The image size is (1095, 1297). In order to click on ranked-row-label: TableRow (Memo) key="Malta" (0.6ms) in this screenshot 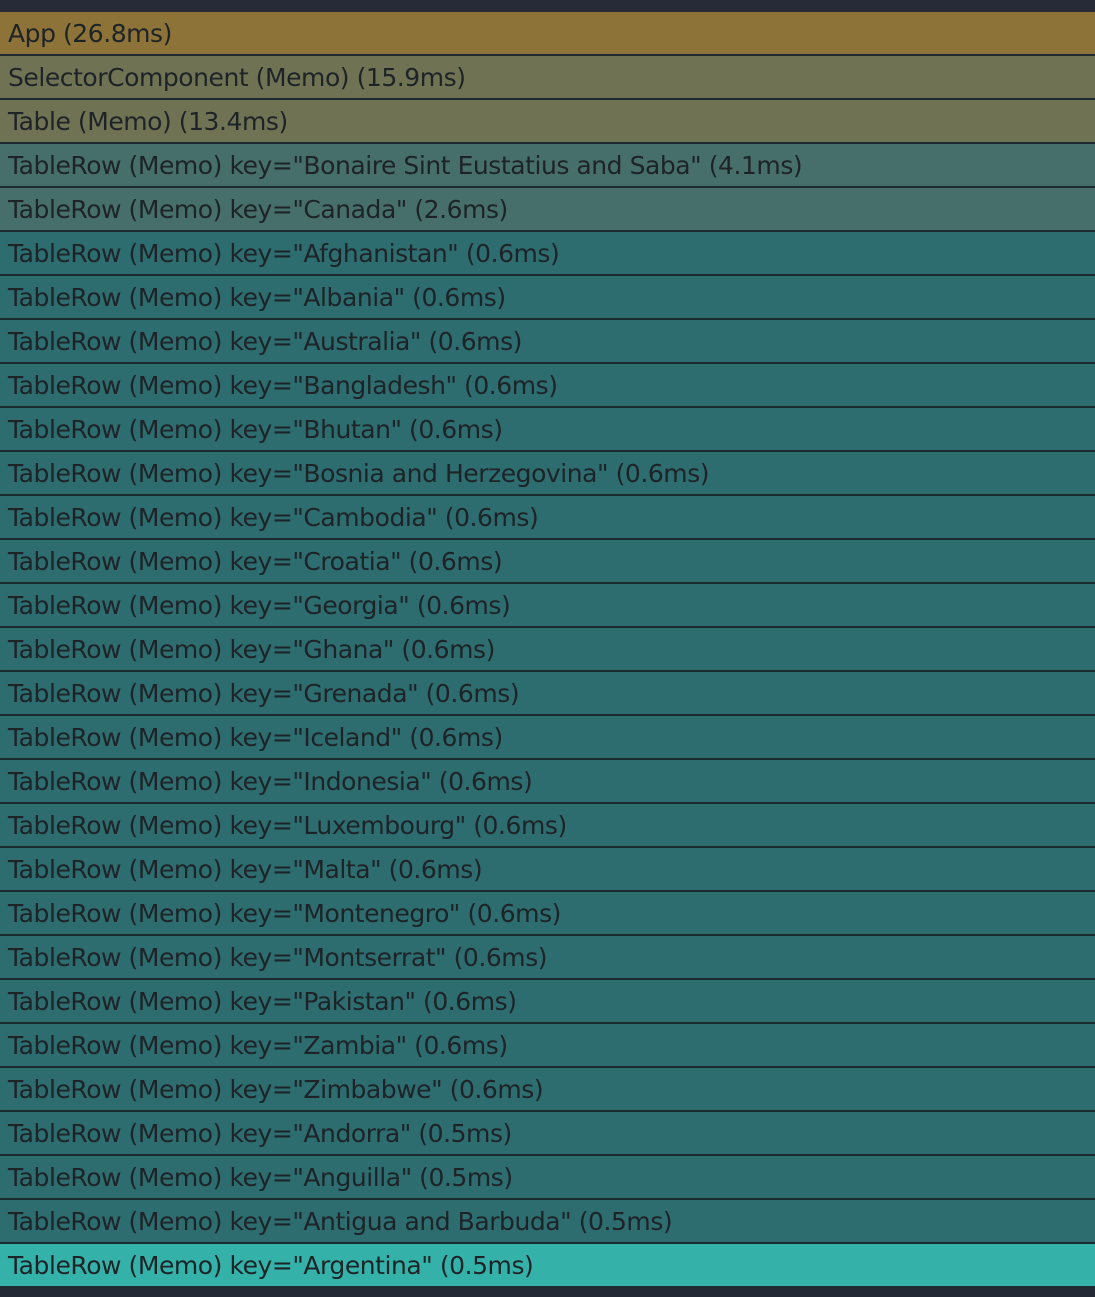, I will do `click(245, 869)`.